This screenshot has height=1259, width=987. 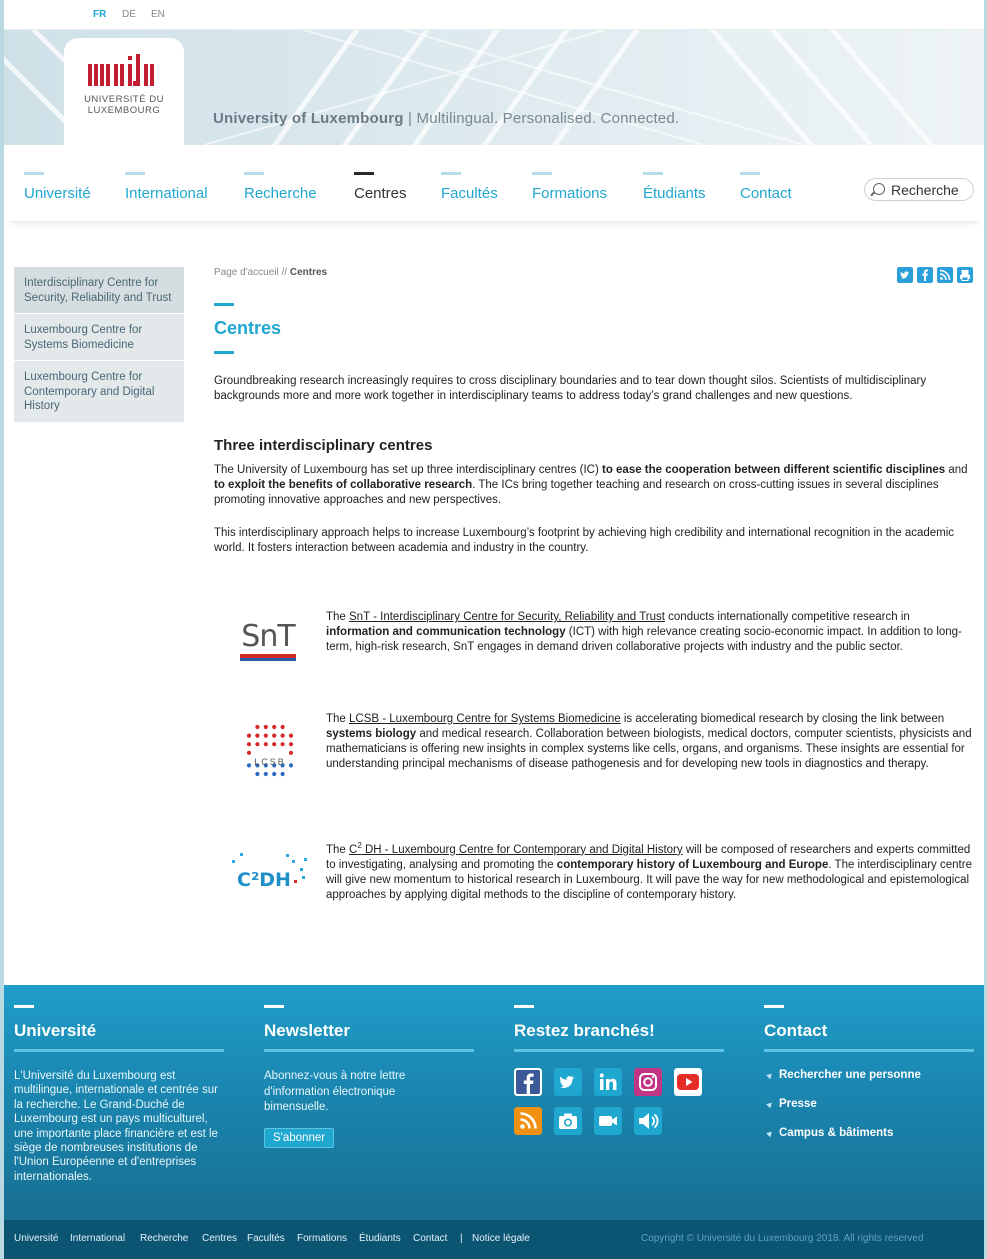 I want to click on bottom-link-formations: Formations, so click(x=322, y=1238).